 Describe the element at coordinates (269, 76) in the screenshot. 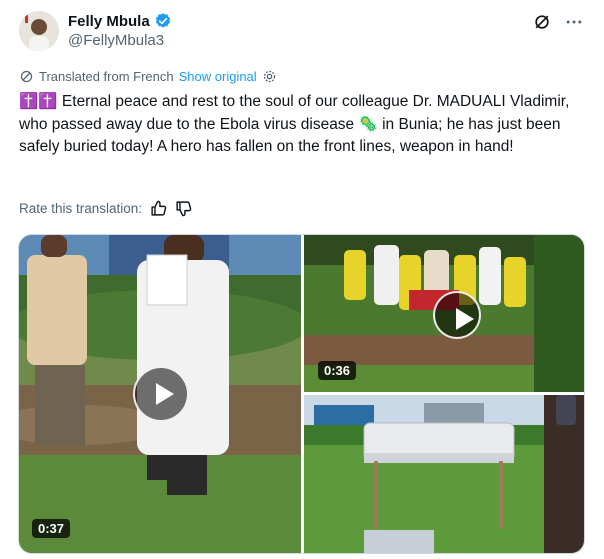

I see `settings-gear-icon` at that location.